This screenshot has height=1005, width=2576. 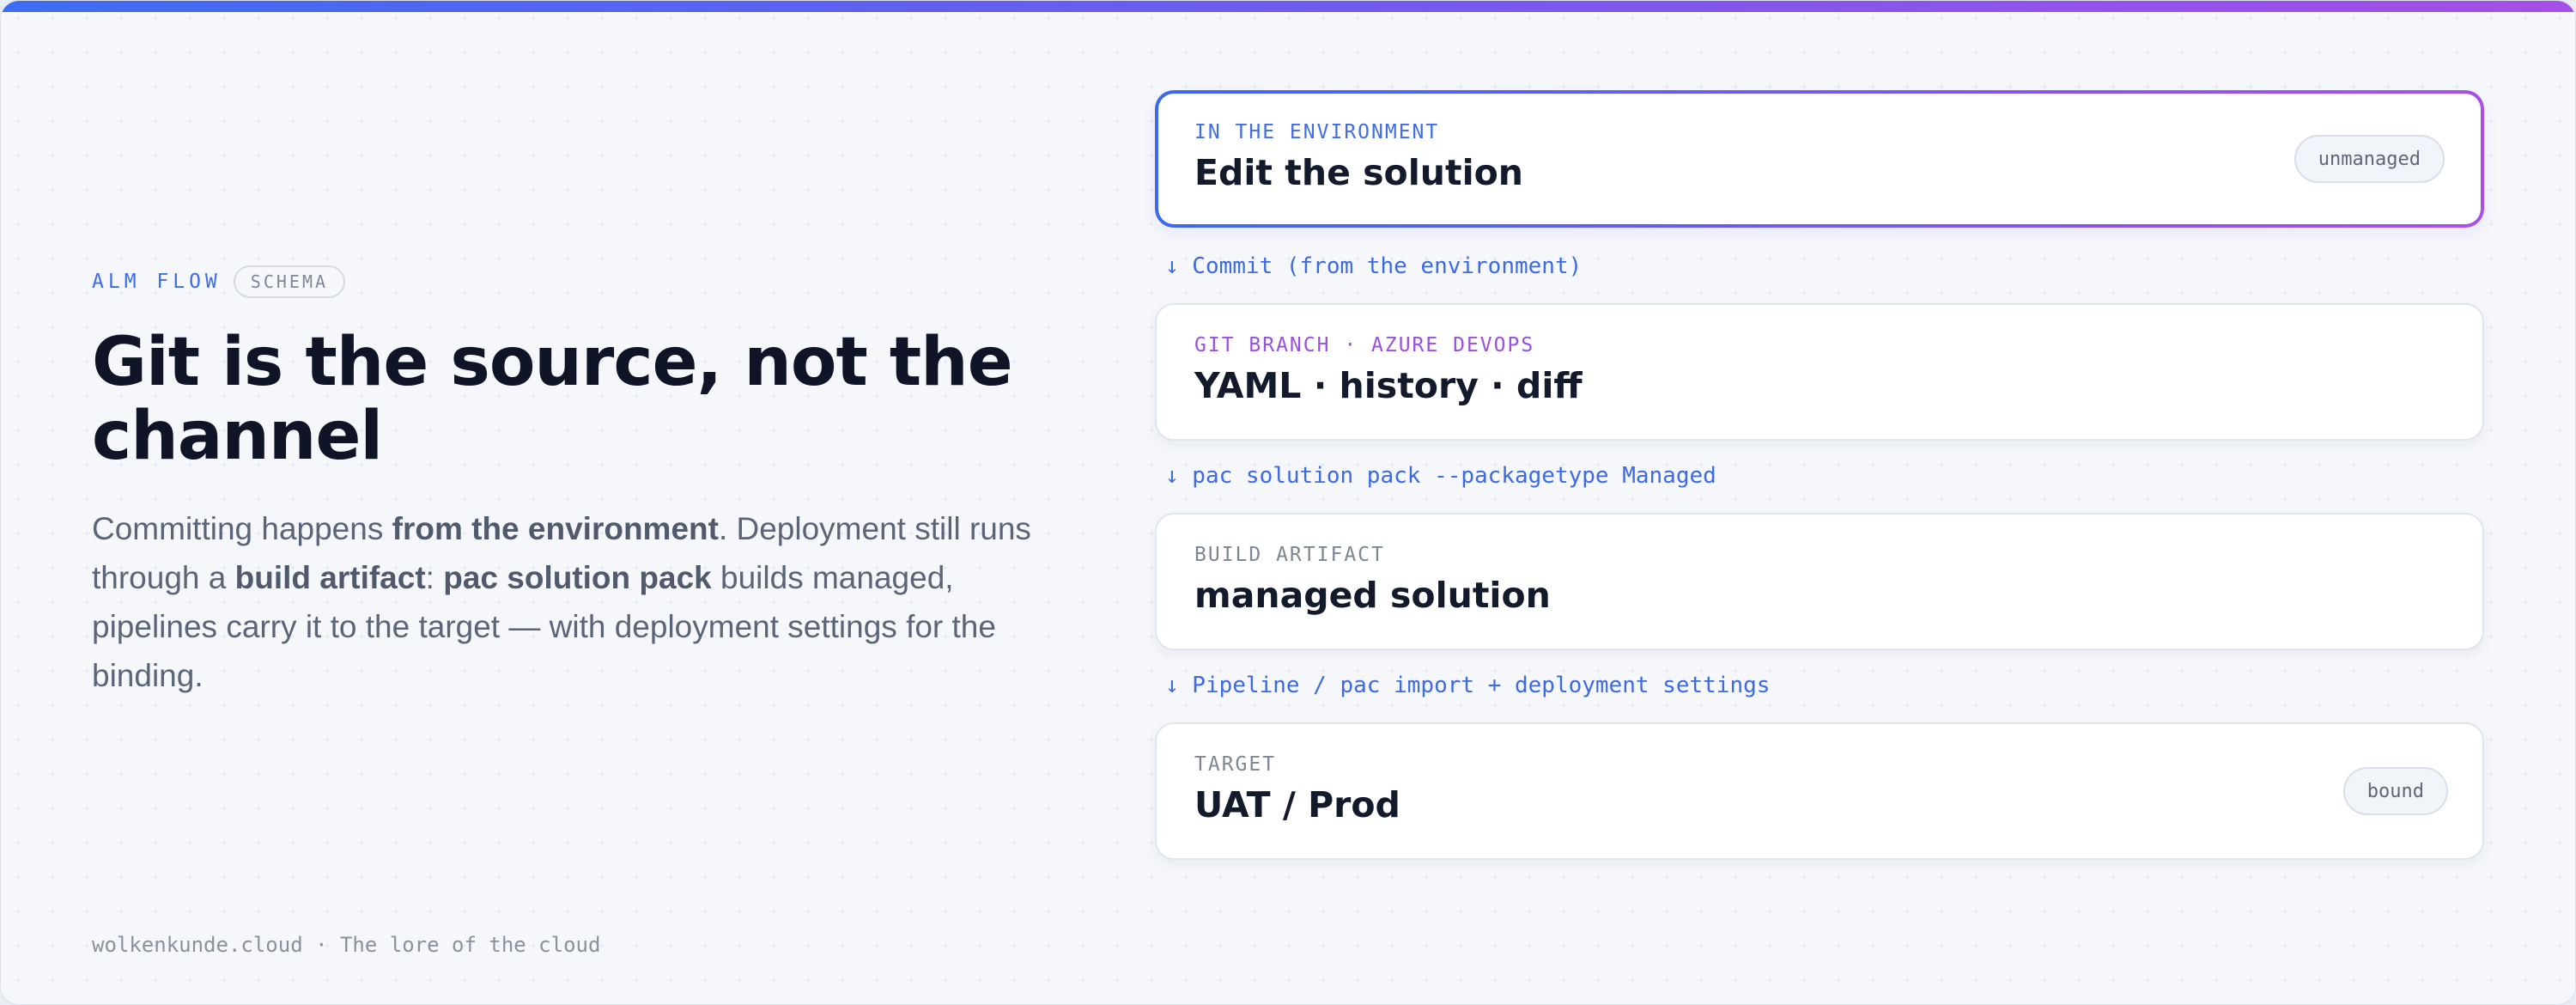 What do you see at coordinates (1235, 764) in the screenshot?
I see `step-label: TARGET` at bounding box center [1235, 764].